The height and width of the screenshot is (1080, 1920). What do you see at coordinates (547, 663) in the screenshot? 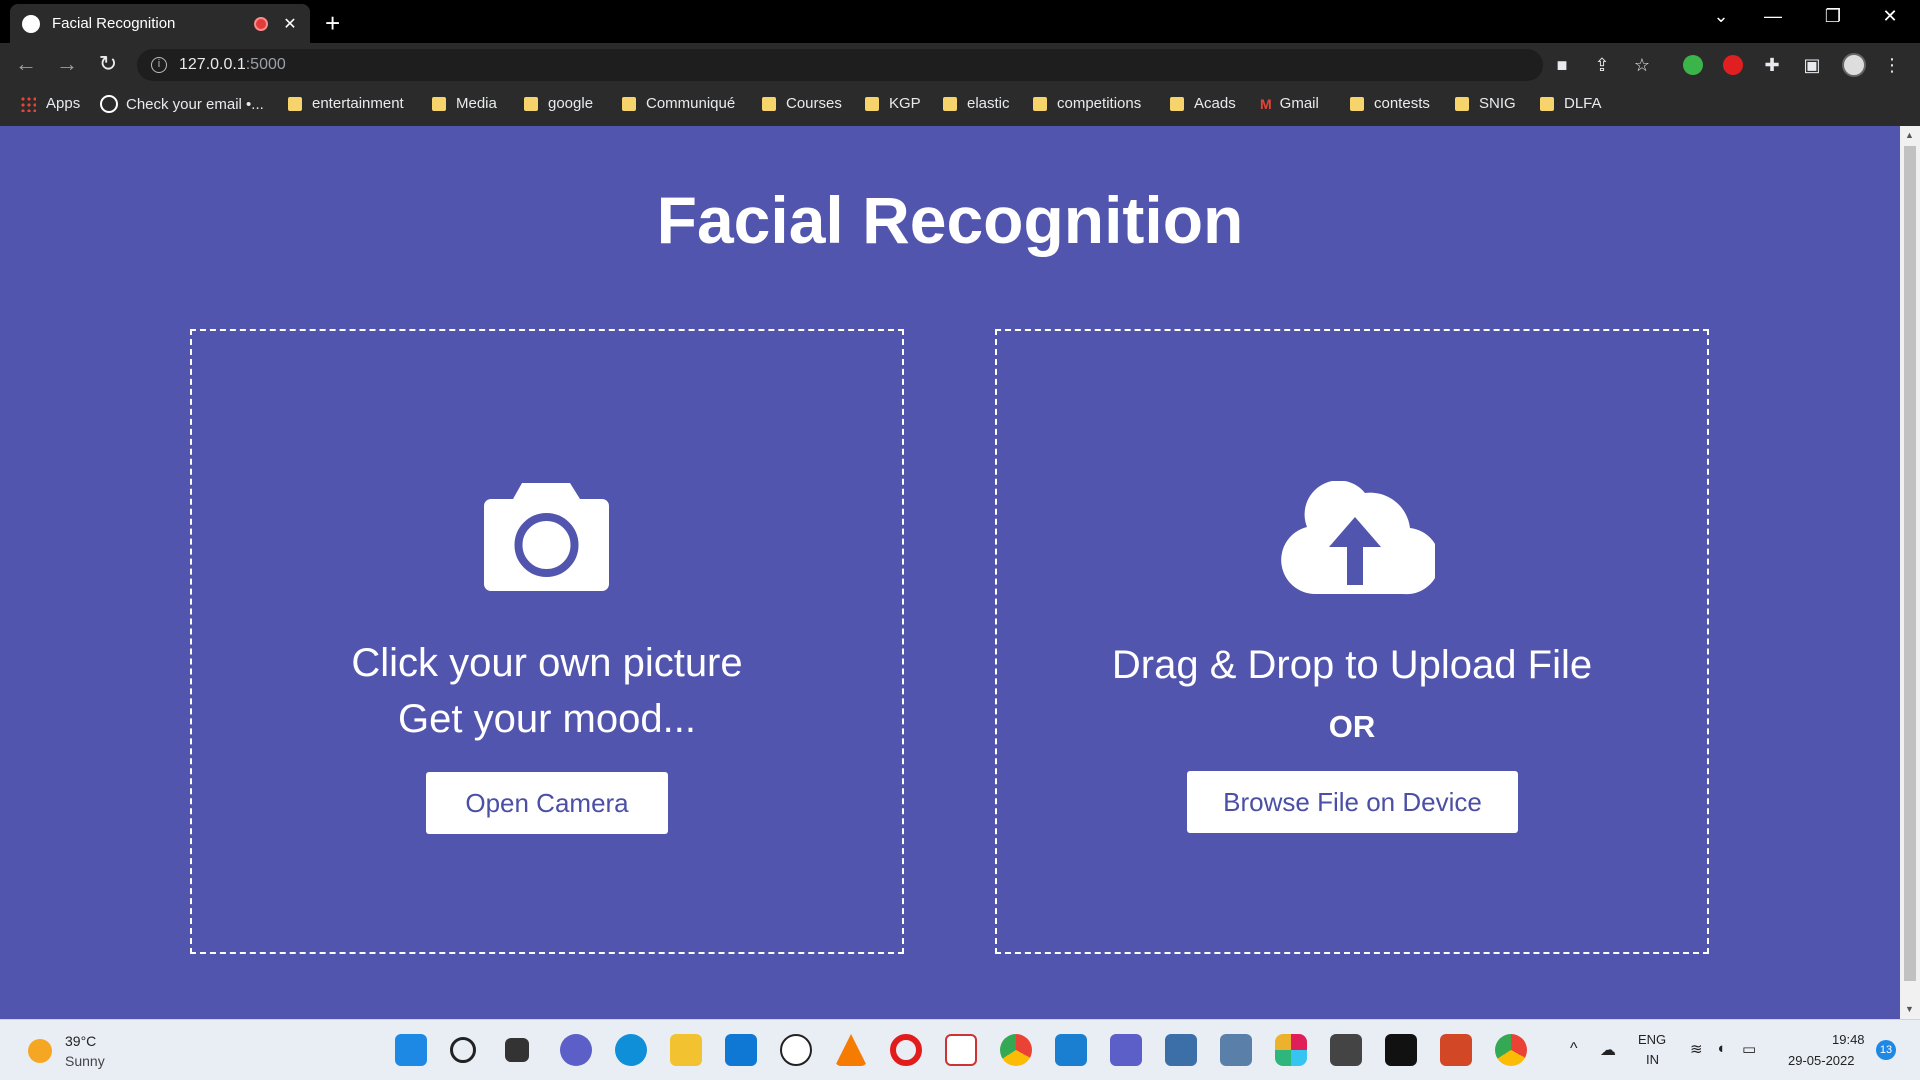
I see `camera-prompt-line1: Click your own picture` at bounding box center [547, 663].